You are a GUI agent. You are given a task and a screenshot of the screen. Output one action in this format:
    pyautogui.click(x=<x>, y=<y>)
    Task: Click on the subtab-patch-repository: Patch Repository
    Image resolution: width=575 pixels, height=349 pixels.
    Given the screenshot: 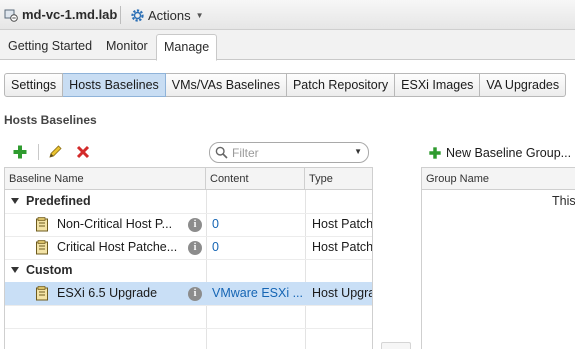 What is the action you would take?
    pyautogui.click(x=341, y=85)
    